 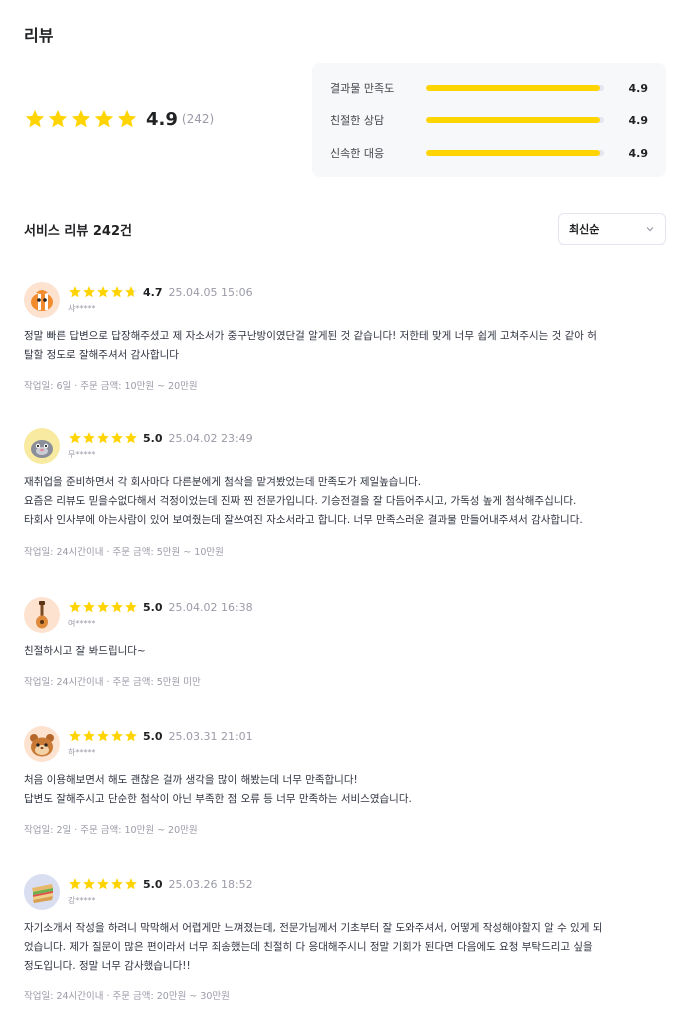 I want to click on review-date: 25.03.31 21:01, so click(x=210, y=736).